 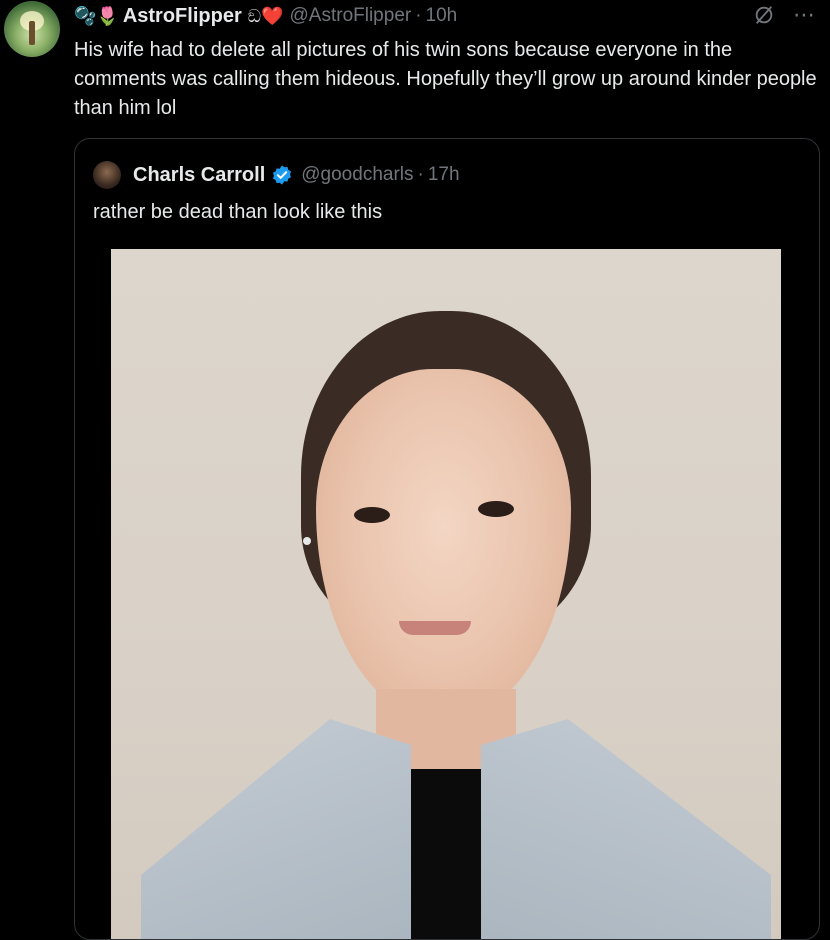 What do you see at coordinates (443, 544) in the screenshot?
I see `photo-face` at bounding box center [443, 544].